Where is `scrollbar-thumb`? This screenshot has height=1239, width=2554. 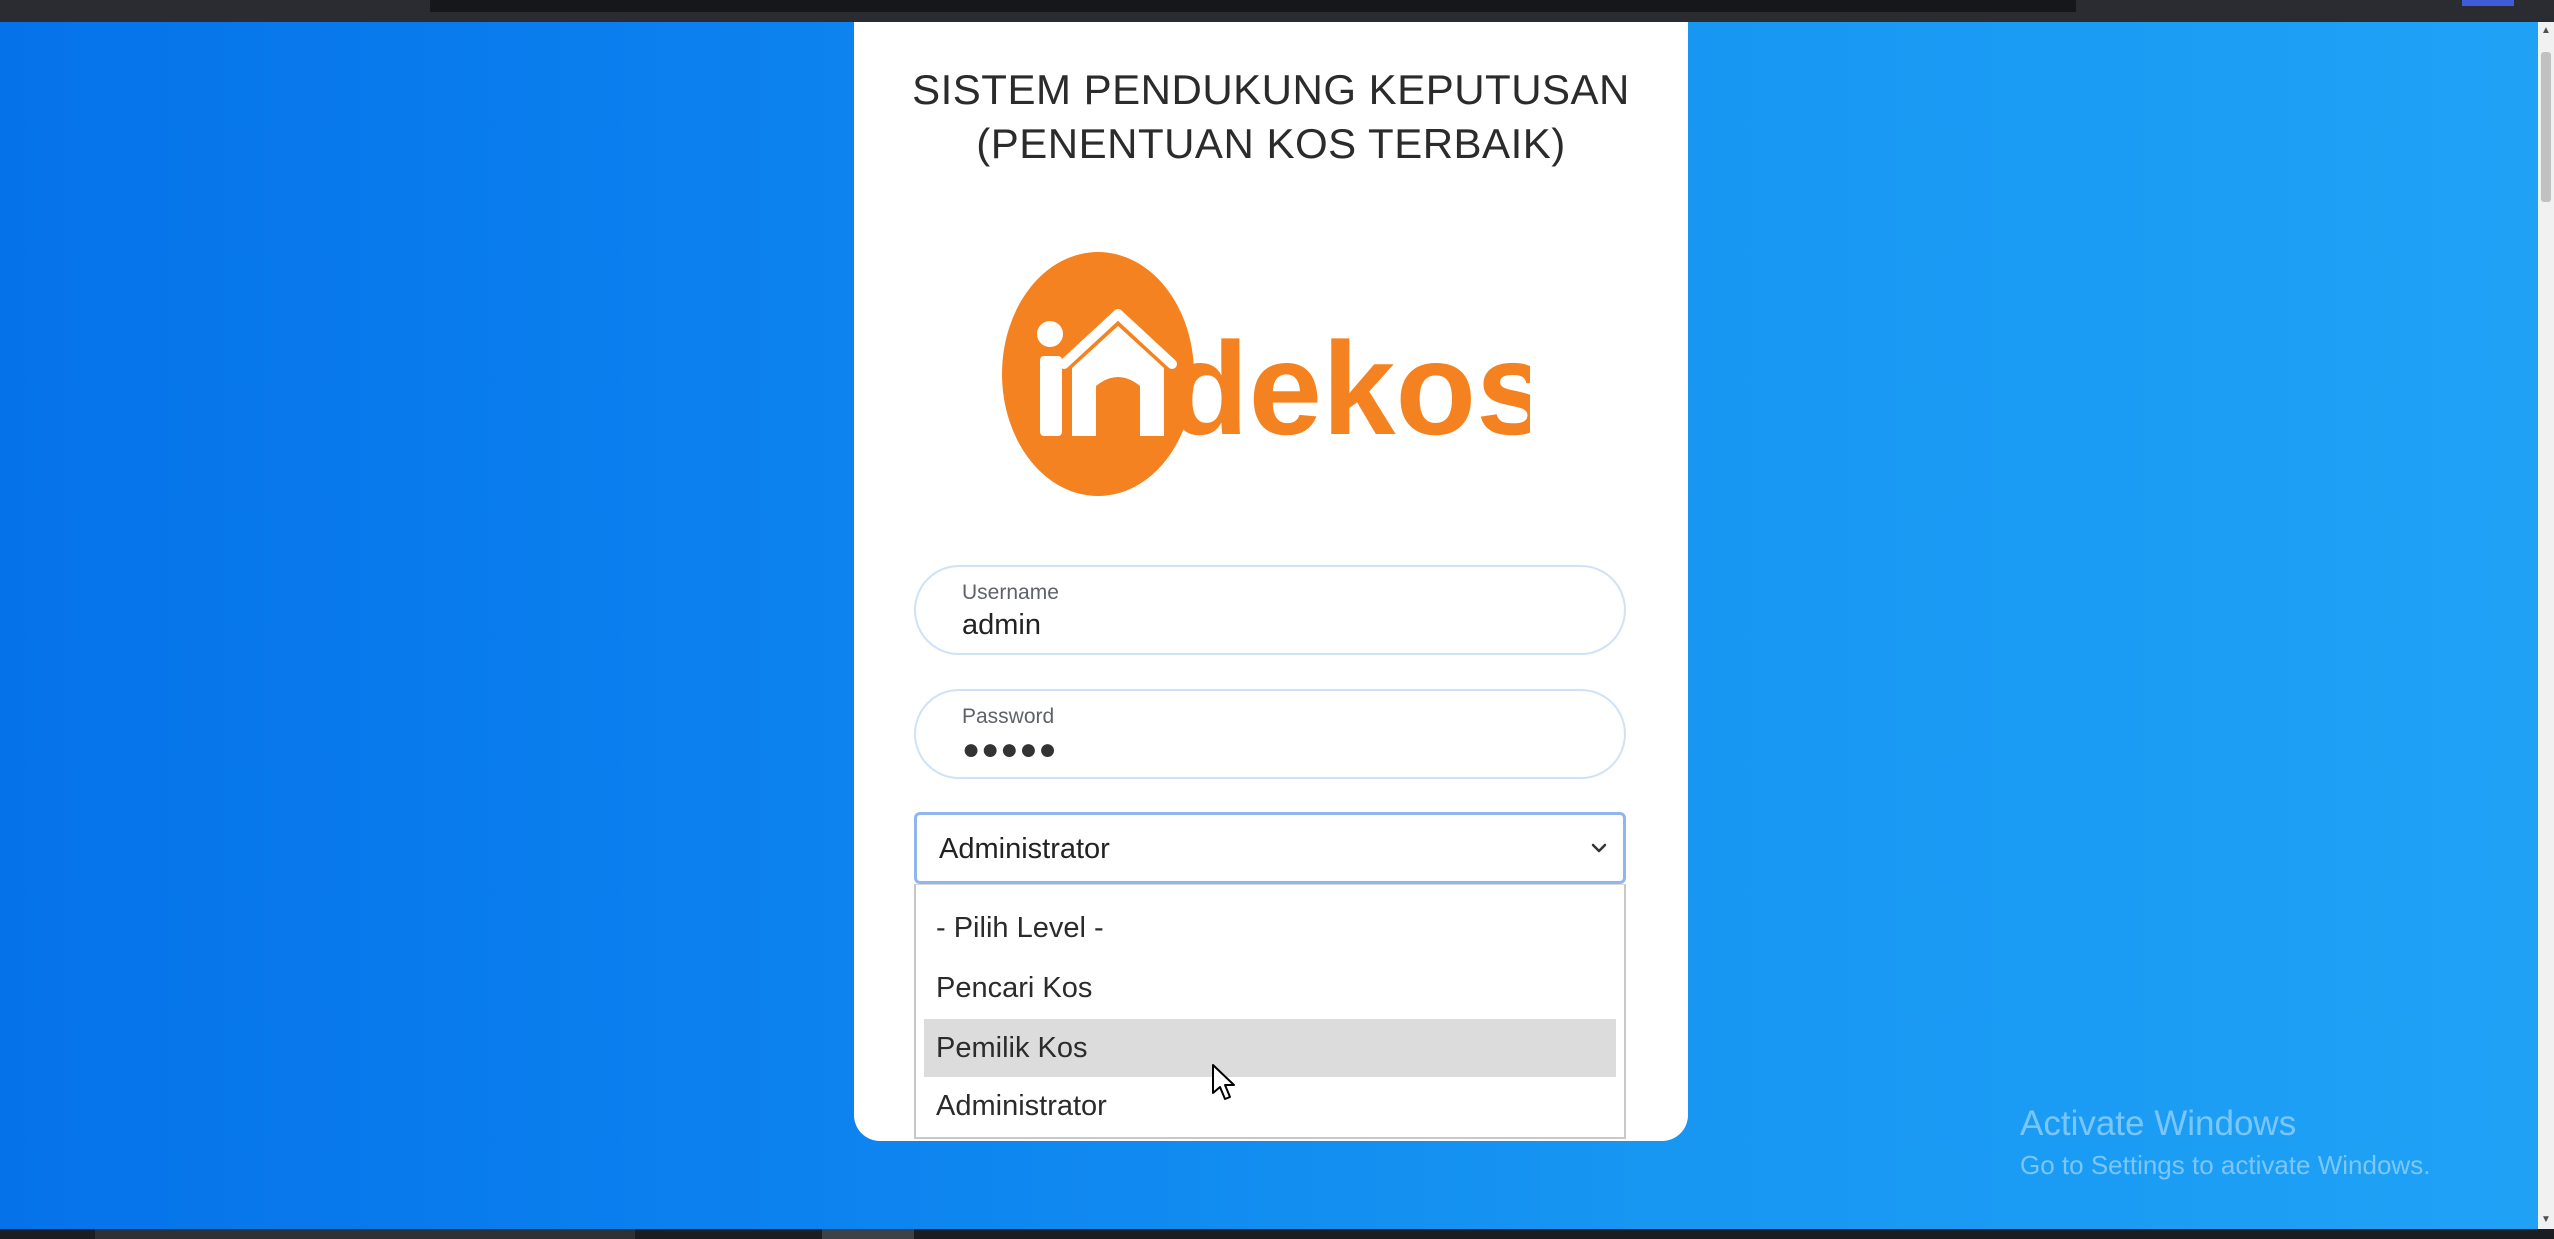
scrollbar-thumb is located at coordinates (2546, 127).